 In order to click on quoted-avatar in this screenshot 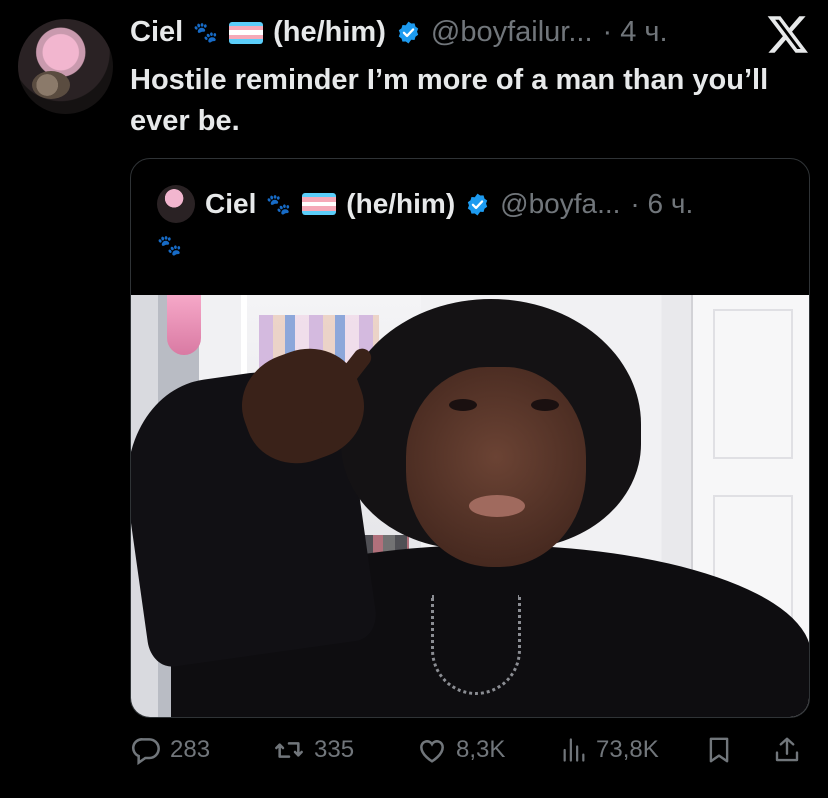, I will do `click(176, 204)`.